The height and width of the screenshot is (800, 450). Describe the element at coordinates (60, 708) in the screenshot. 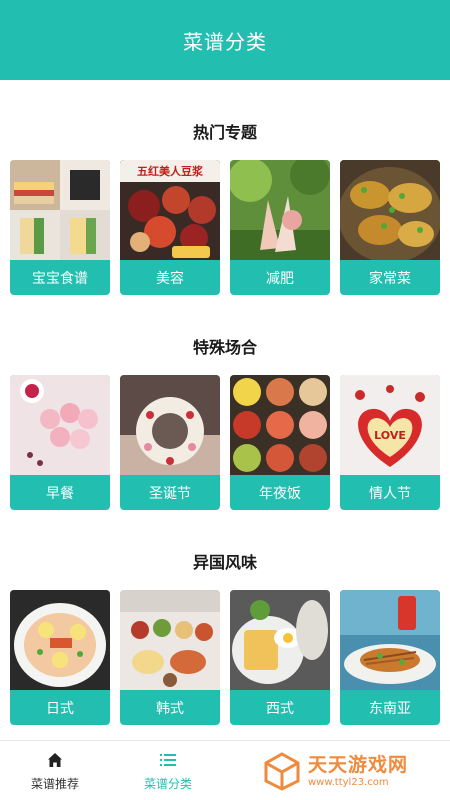

I see `category-label: 日式` at that location.